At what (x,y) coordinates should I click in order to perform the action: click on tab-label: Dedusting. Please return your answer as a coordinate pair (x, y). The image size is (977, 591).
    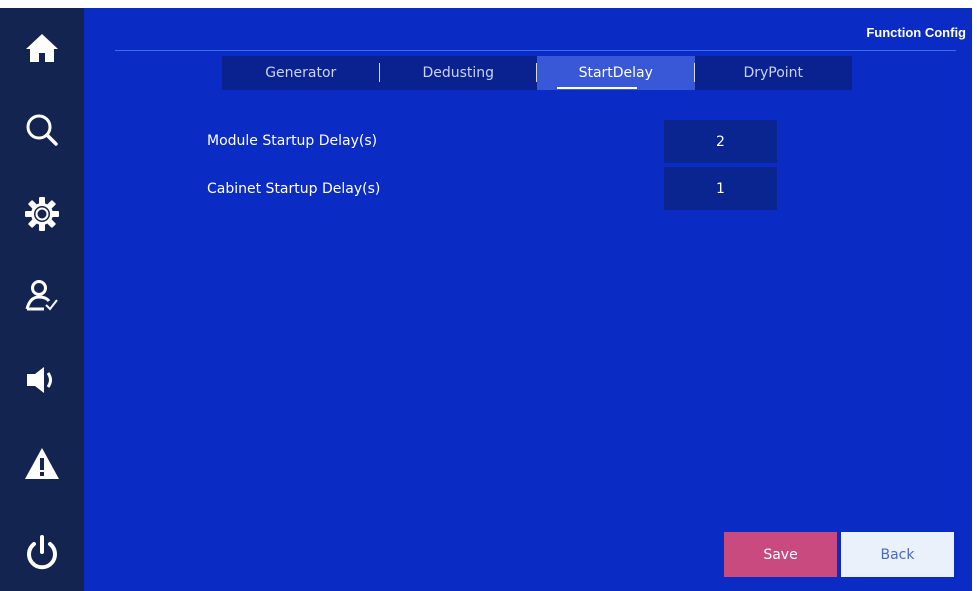
    Looking at the image, I should click on (458, 73).